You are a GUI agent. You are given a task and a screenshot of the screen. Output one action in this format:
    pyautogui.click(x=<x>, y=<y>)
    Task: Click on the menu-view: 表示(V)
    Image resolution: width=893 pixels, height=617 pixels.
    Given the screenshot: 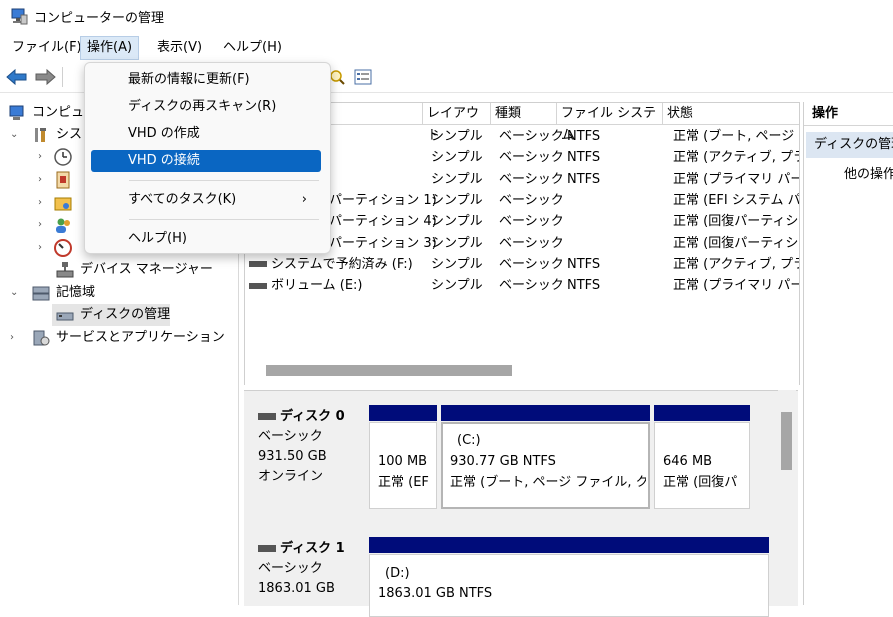 What is the action you would take?
    pyautogui.click(x=179, y=48)
    